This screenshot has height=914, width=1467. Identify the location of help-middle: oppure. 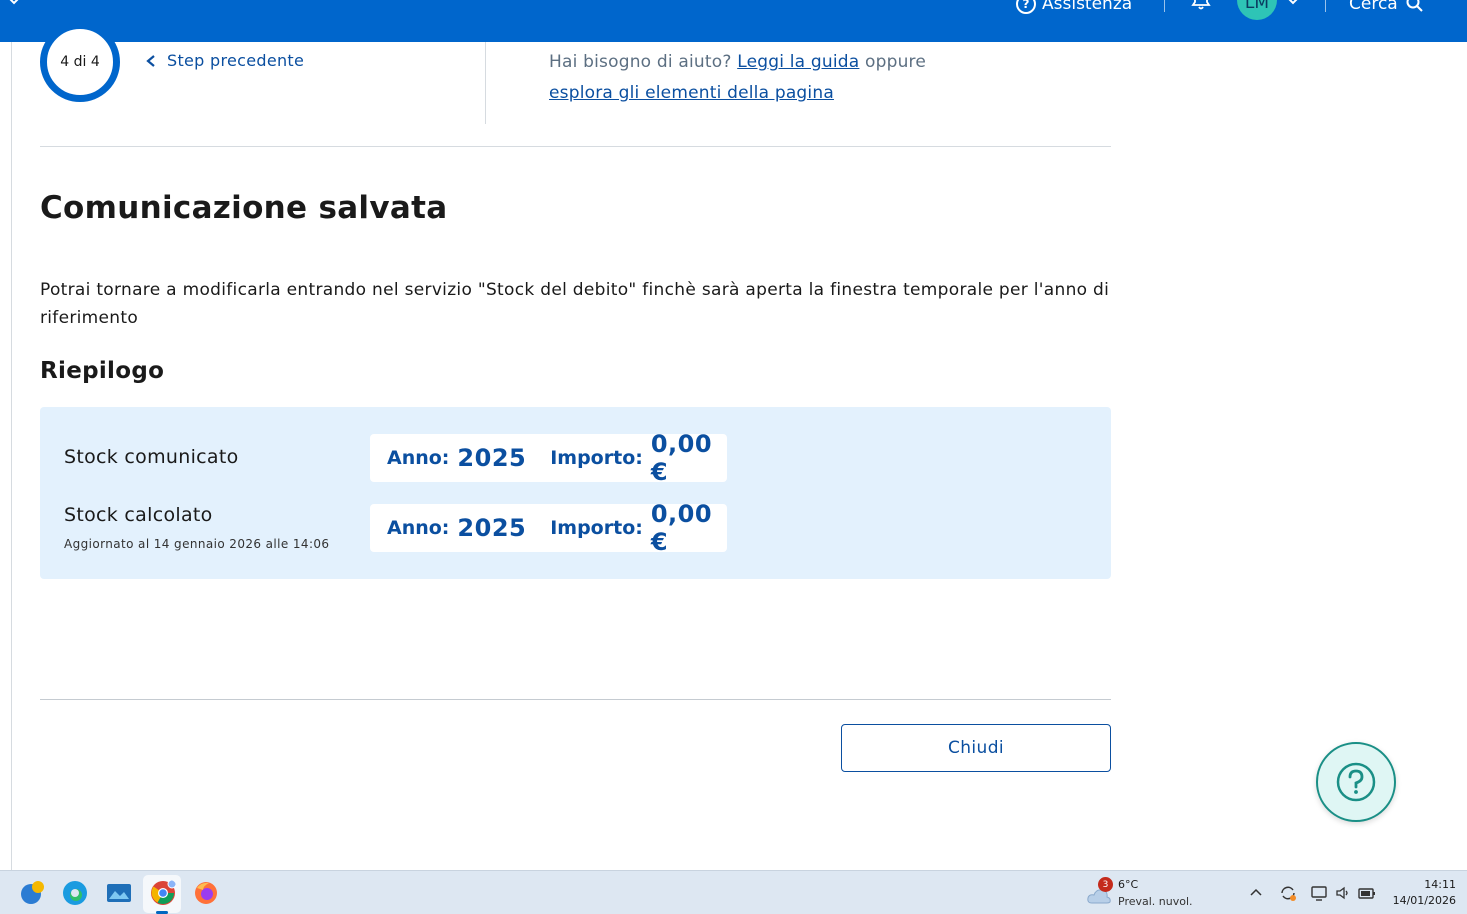
(896, 62).